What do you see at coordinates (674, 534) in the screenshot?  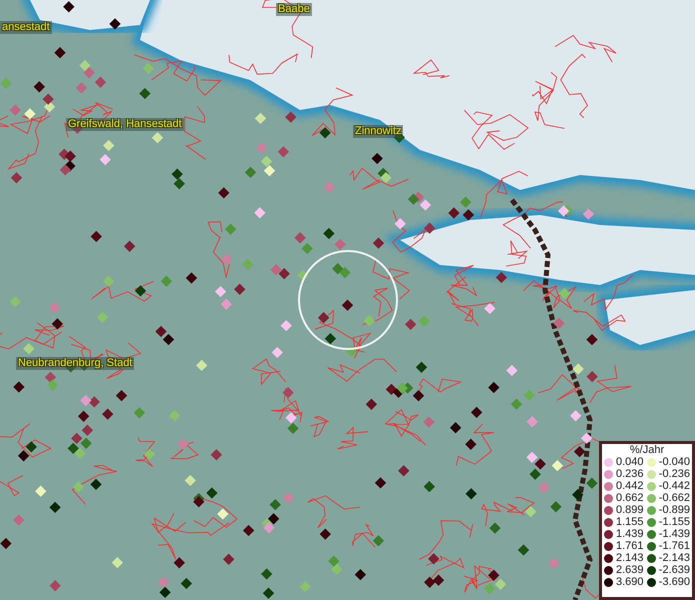 I see `legend-value: -1.439` at bounding box center [674, 534].